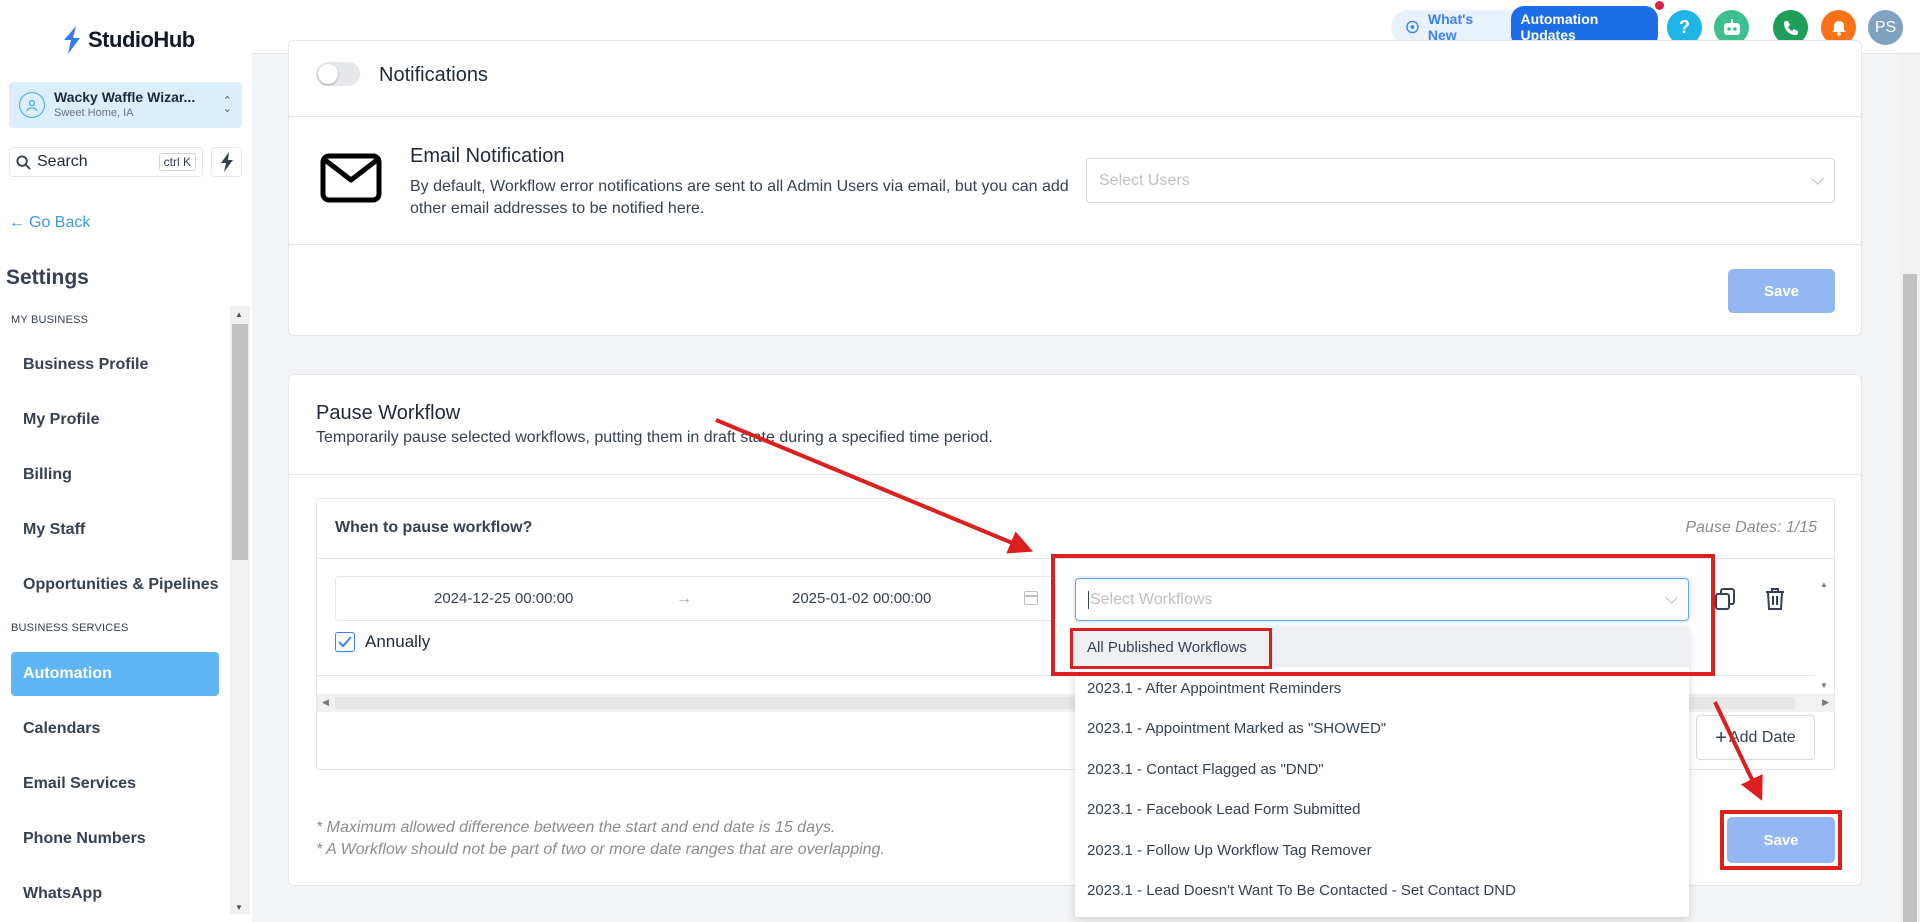 The image size is (1920, 922). Describe the element at coordinates (684, 598) in the screenshot. I see `arrow-right-icon: →` at that location.